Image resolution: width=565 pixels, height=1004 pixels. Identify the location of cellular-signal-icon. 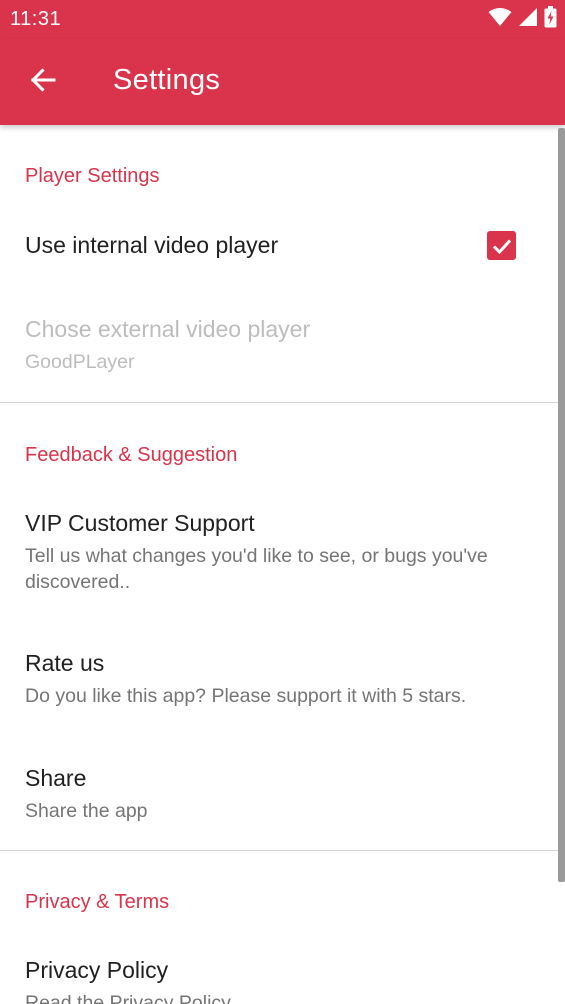
(528, 19).